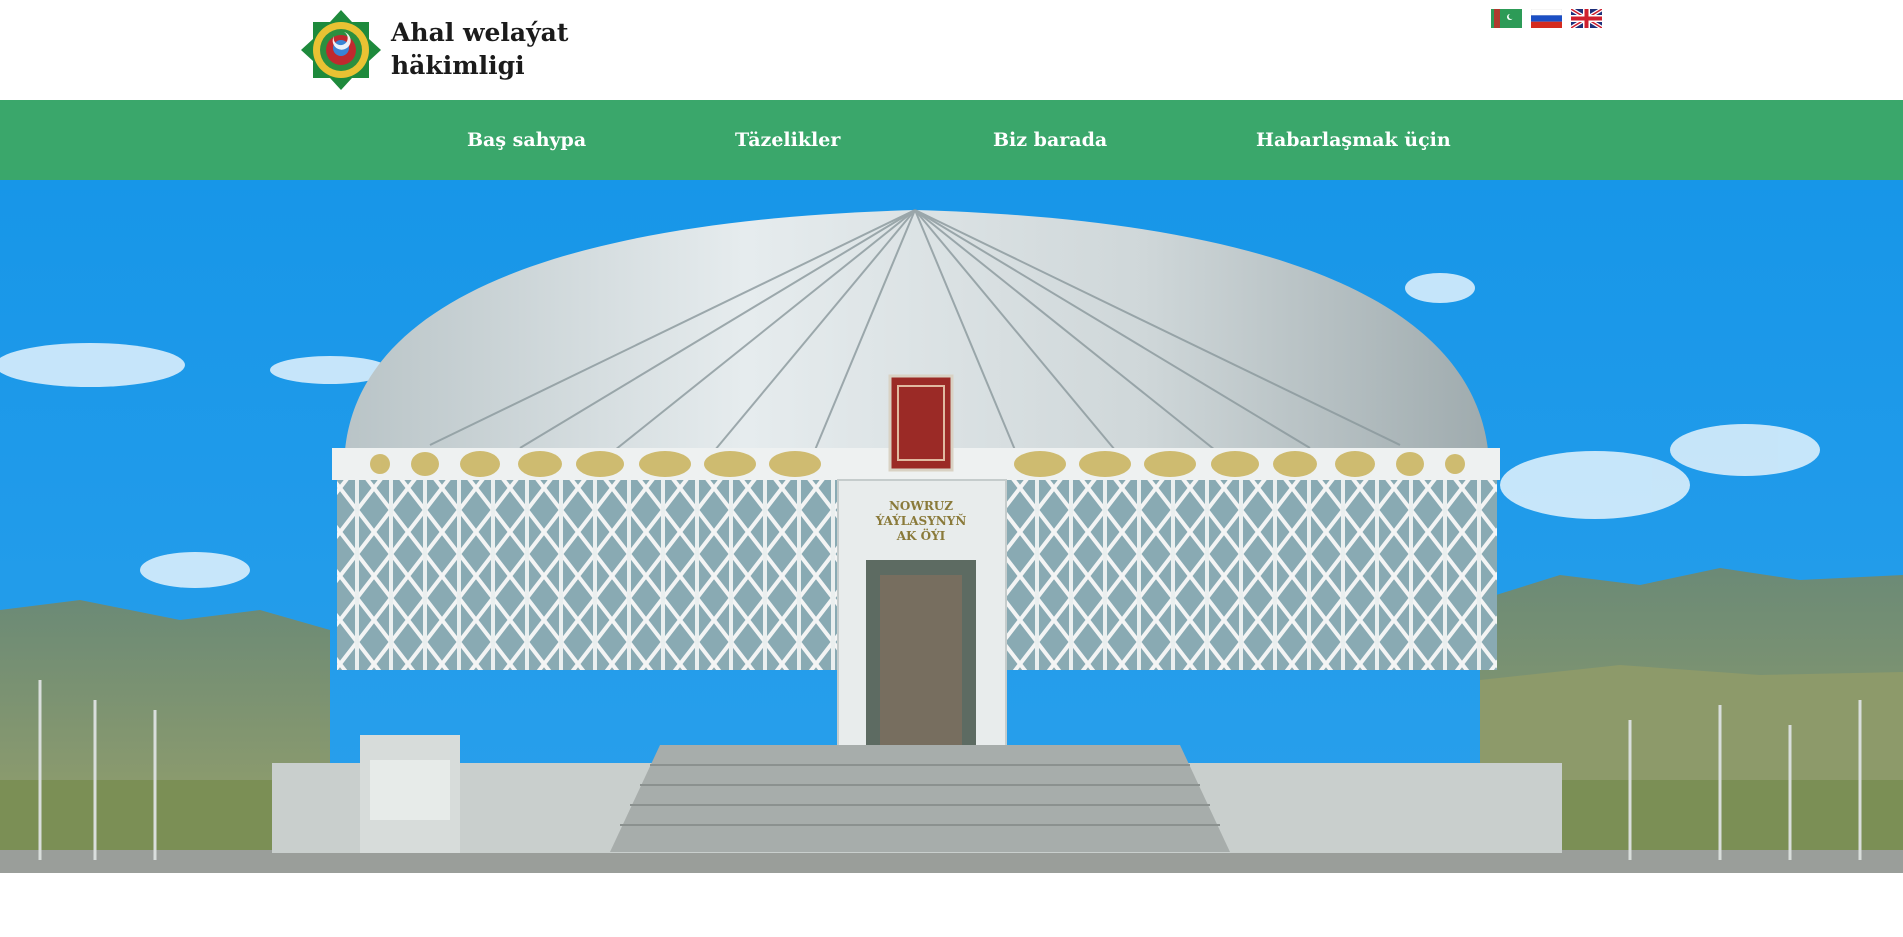 The height and width of the screenshot is (937, 1903). Describe the element at coordinates (479, 49) in the screenshot. I see `site-title: Ahal welaýat häkimligi` at that location.